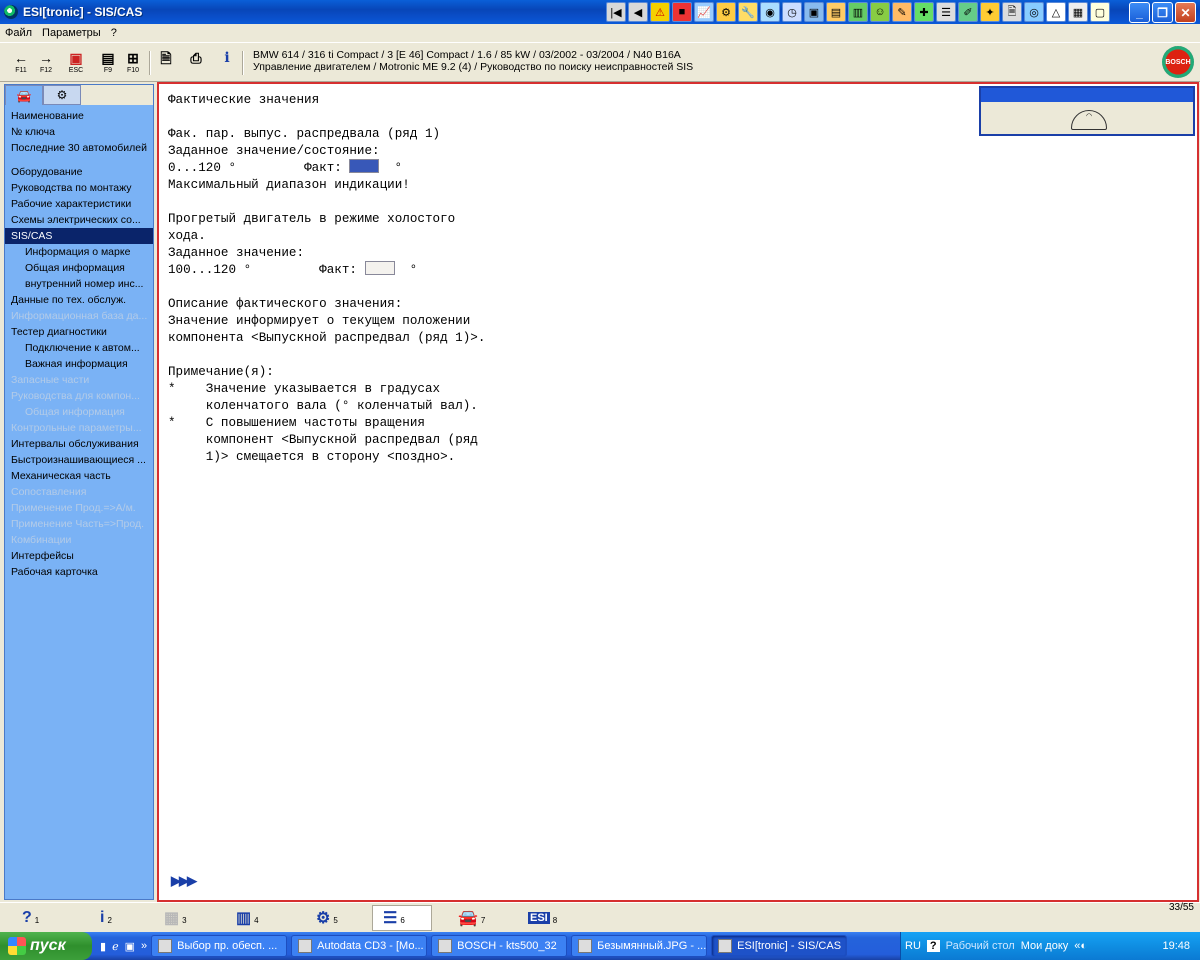  What do you see at coordinates (1034, 12) in the screenshot?
I see `globe-icon: ◎` at bounding box center [1034, 12].